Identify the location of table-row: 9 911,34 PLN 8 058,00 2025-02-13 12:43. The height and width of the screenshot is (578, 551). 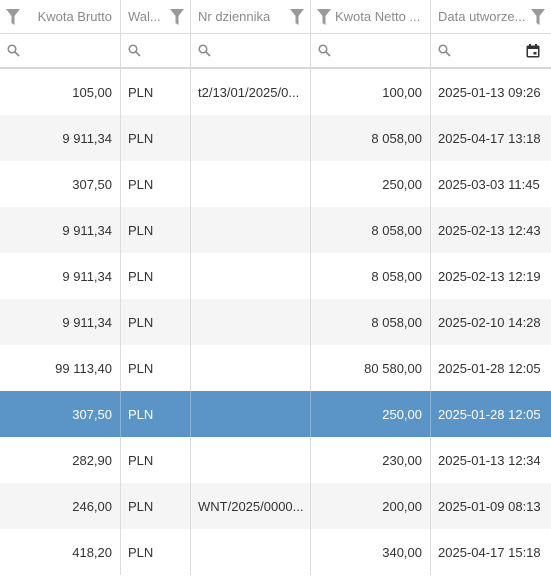
(275, 230).